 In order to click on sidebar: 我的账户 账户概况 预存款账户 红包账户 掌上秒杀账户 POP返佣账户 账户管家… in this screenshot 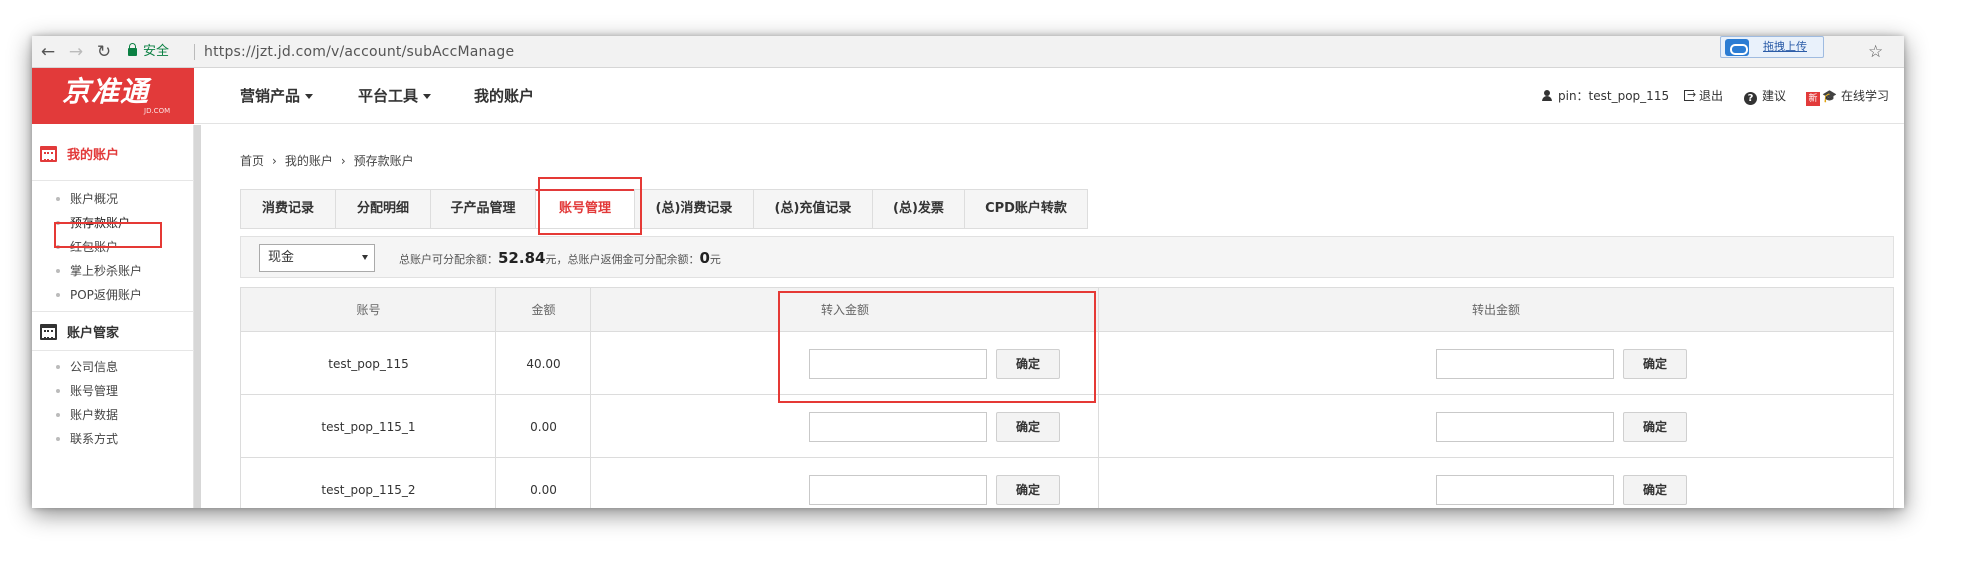, I will do `click(113, 316)`.